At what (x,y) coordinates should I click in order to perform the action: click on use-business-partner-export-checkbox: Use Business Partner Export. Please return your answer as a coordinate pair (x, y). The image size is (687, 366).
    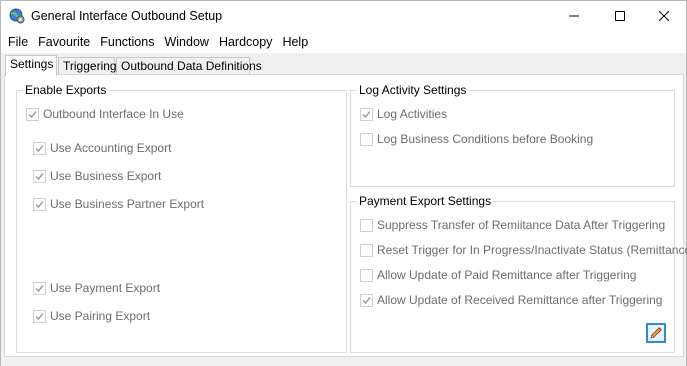
    Looking at the image, I should click on (118, 204).